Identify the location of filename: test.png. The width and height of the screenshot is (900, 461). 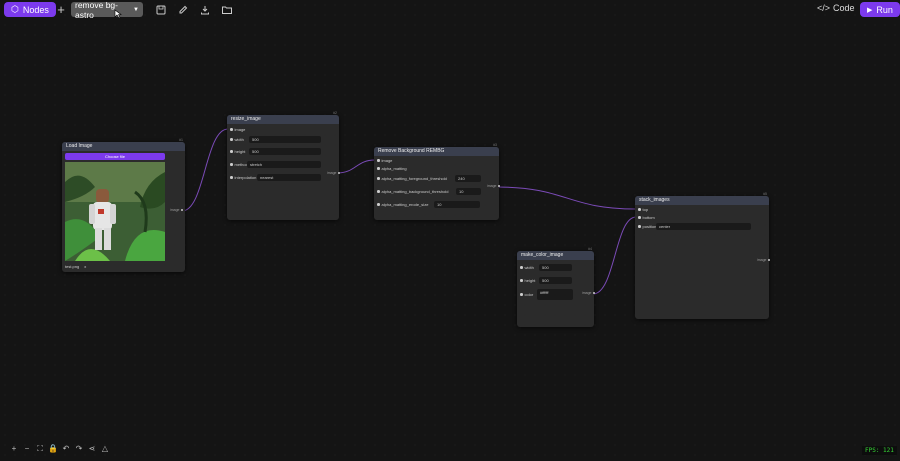
(72, 266).